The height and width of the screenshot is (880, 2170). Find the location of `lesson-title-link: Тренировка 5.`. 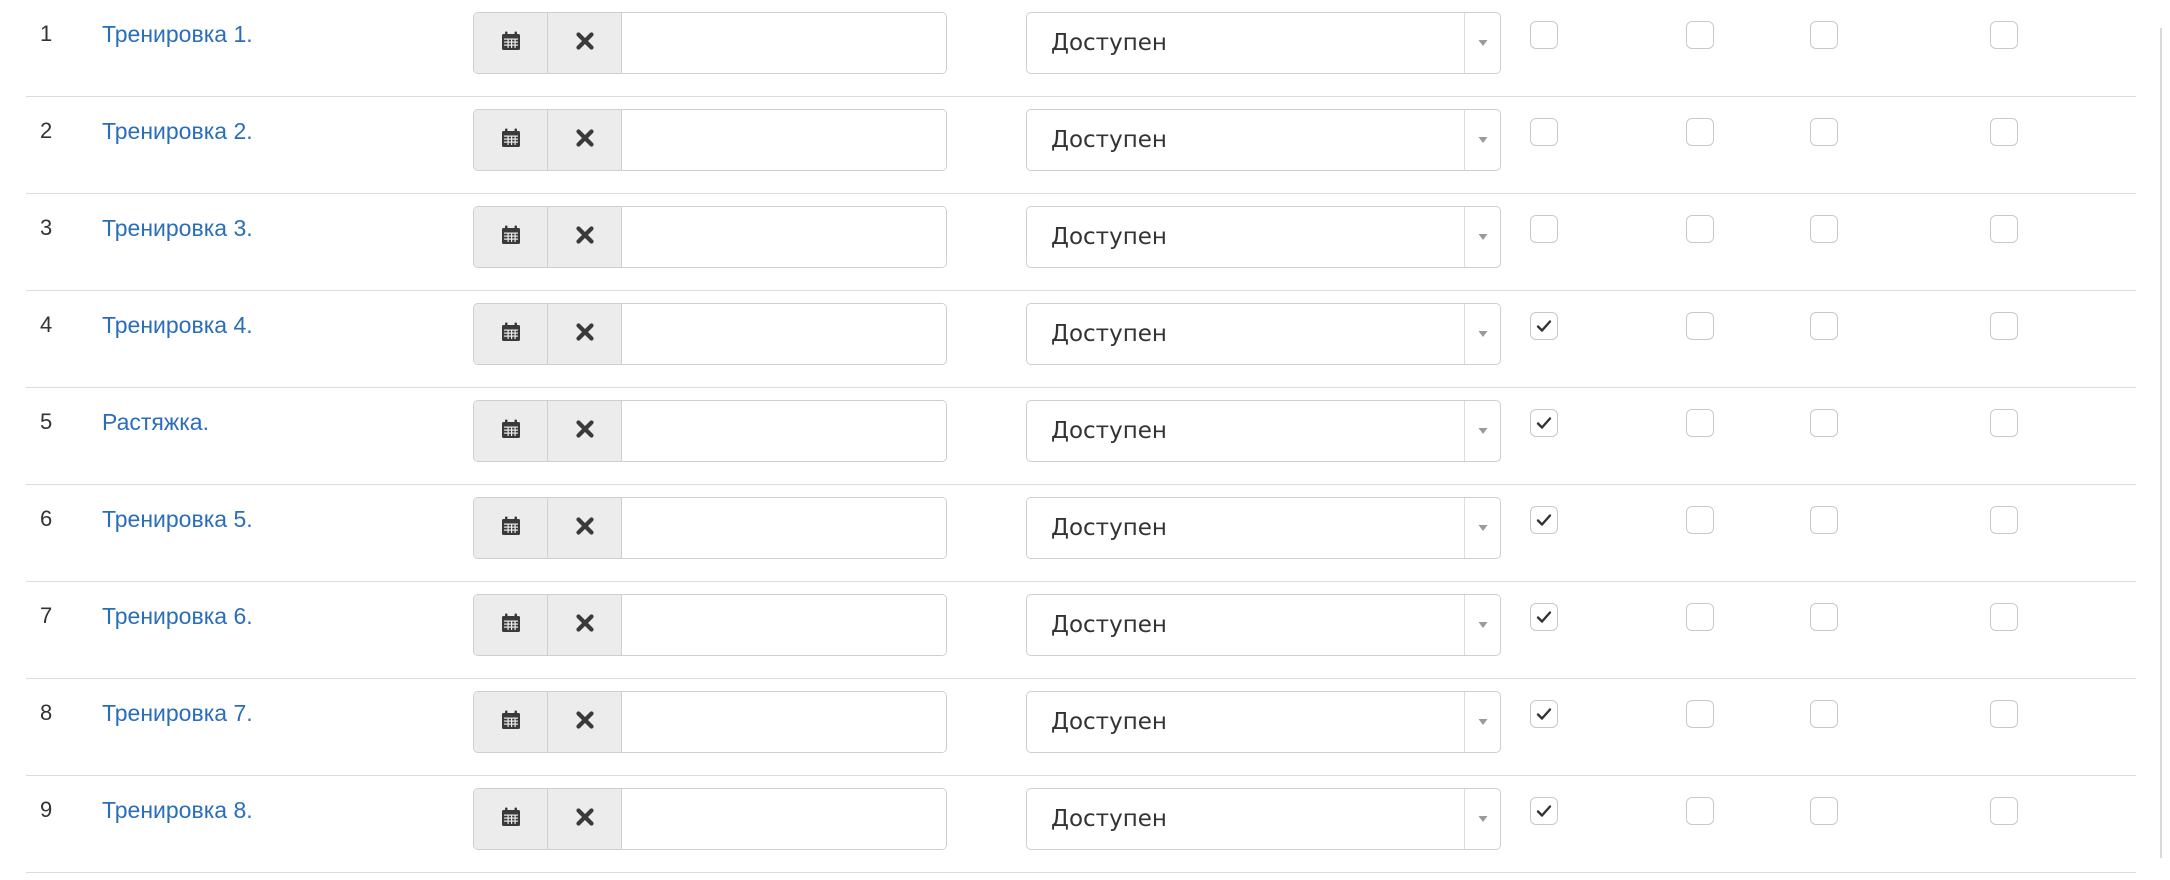

lesson-title-link: Тренировка 5. is located at coordinates (177, 519).